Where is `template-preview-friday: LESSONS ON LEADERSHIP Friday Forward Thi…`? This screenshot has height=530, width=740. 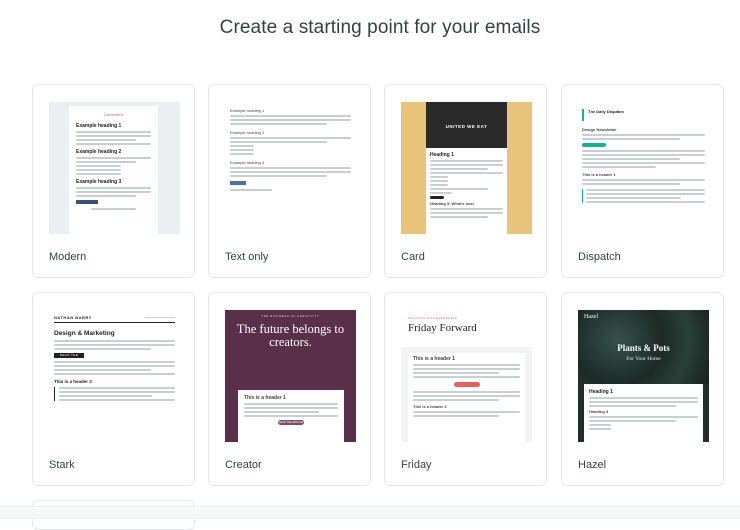
template-preview-friday: LESSONS ON LEADERSHIP Friday Forward Thi… is located at coordinates (466, 376).